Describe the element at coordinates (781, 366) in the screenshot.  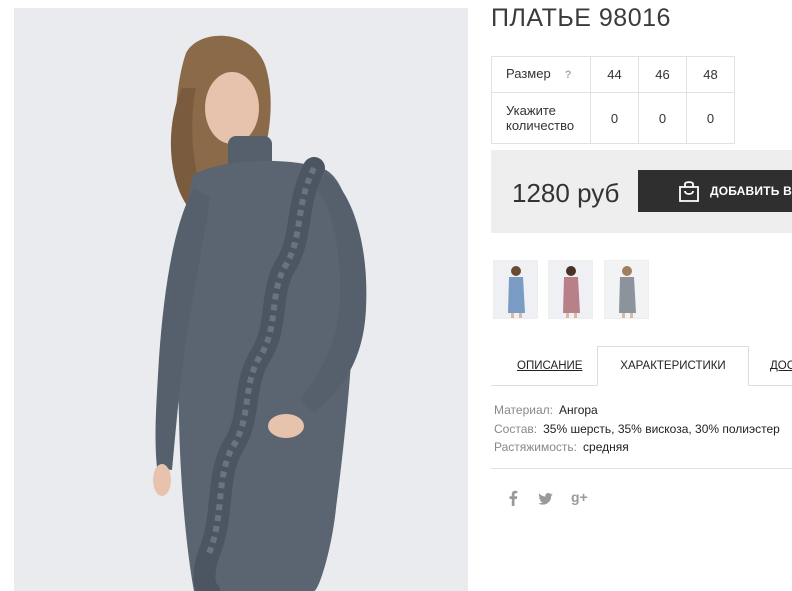
I see `tab-delivery: ДОСТАВКА` at that location.